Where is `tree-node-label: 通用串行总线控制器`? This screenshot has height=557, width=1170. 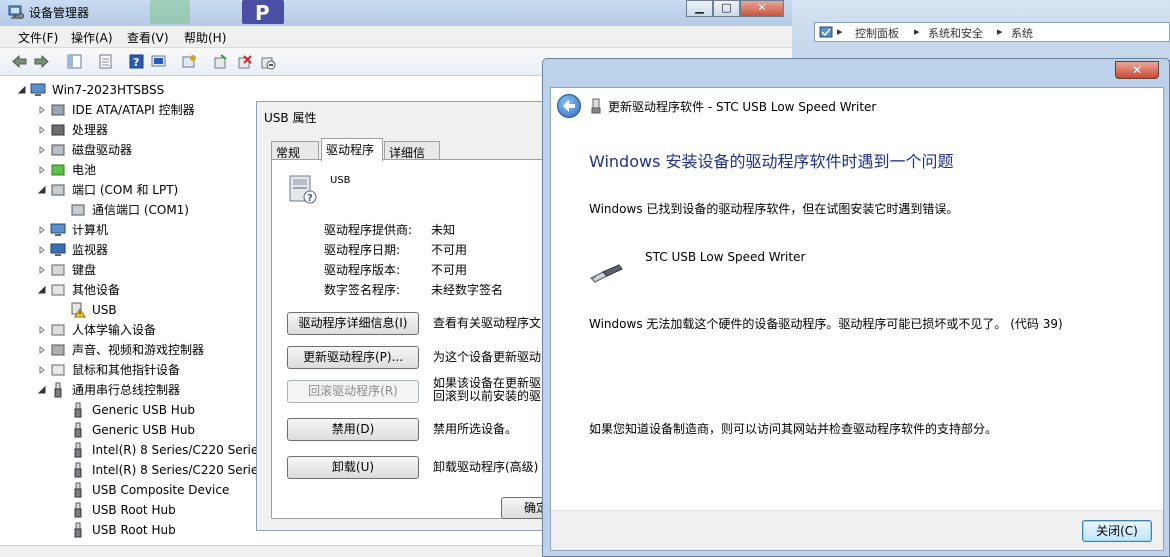 tree-node-label: 通用串行总线控制器 is located at coordinates (126, 390).